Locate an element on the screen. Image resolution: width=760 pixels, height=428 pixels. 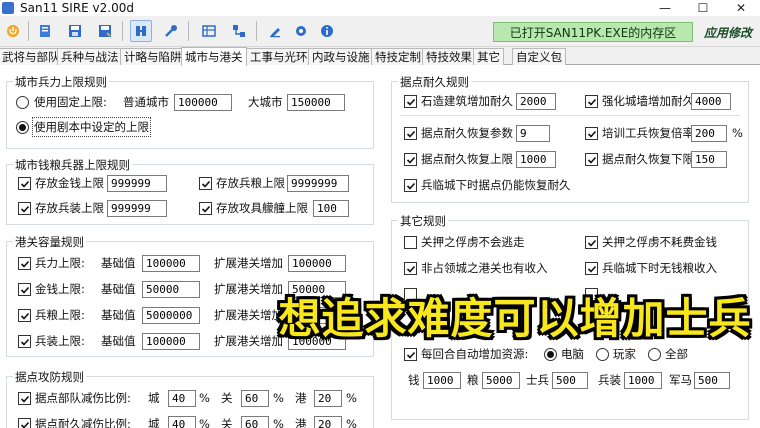
table-button is located at coordinates (209, 31).